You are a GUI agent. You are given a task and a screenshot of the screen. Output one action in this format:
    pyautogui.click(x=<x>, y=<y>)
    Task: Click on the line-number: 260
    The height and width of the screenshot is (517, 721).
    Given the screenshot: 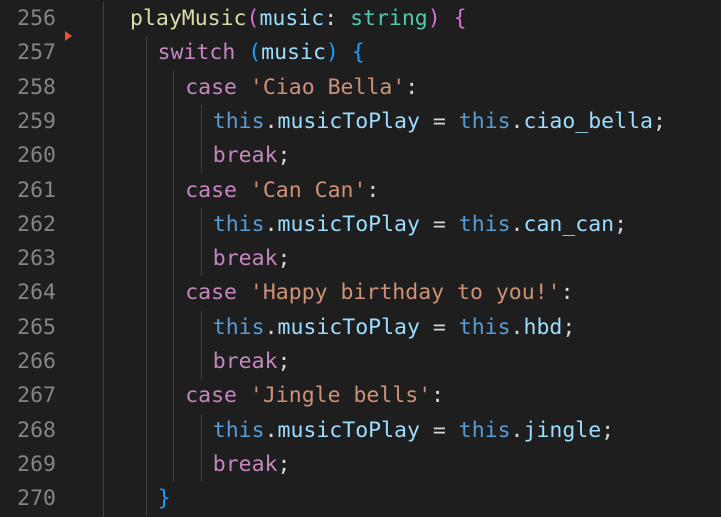 What is the action you would take?
    pyautogui.click(x=36, y=156)
    